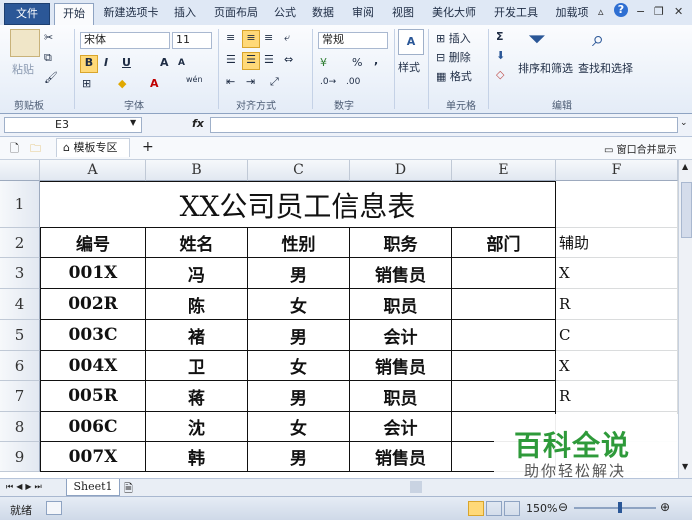  What do you see at coordinates (353, 40) in the screenshot?
I see `number-format-select: 常规` at bounding box center [353, 40].